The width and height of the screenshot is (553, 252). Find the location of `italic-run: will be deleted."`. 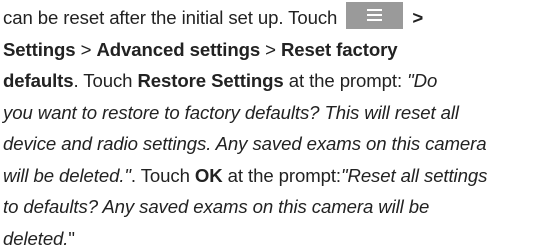

italic-run: will be deleted." is located at coordinates (67, 175).